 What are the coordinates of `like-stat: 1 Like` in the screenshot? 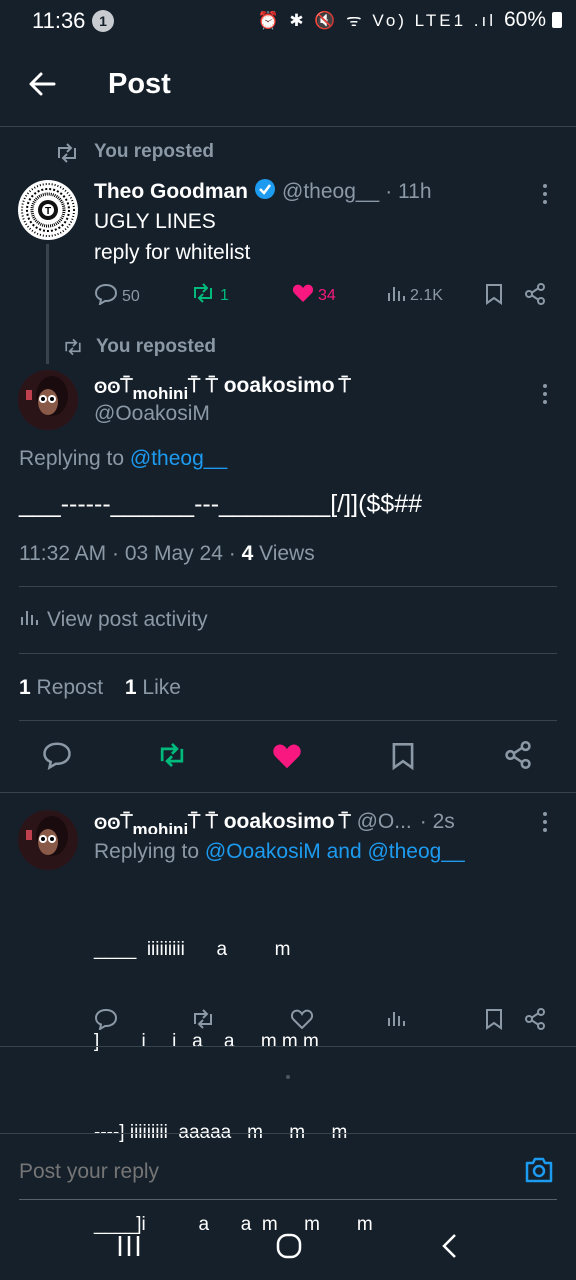 It's located at (153, 687).